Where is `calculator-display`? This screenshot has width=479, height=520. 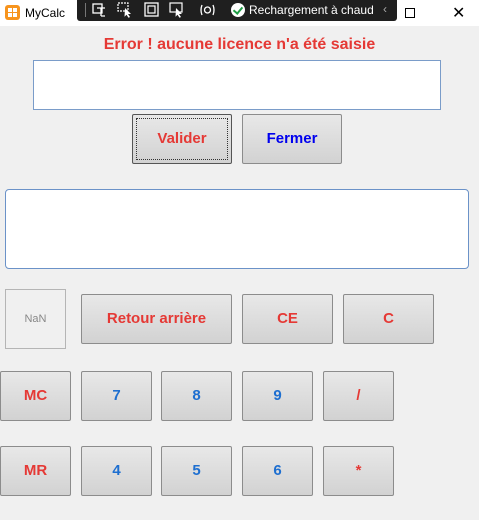 calculator-display is located at coordinates (237, 229).